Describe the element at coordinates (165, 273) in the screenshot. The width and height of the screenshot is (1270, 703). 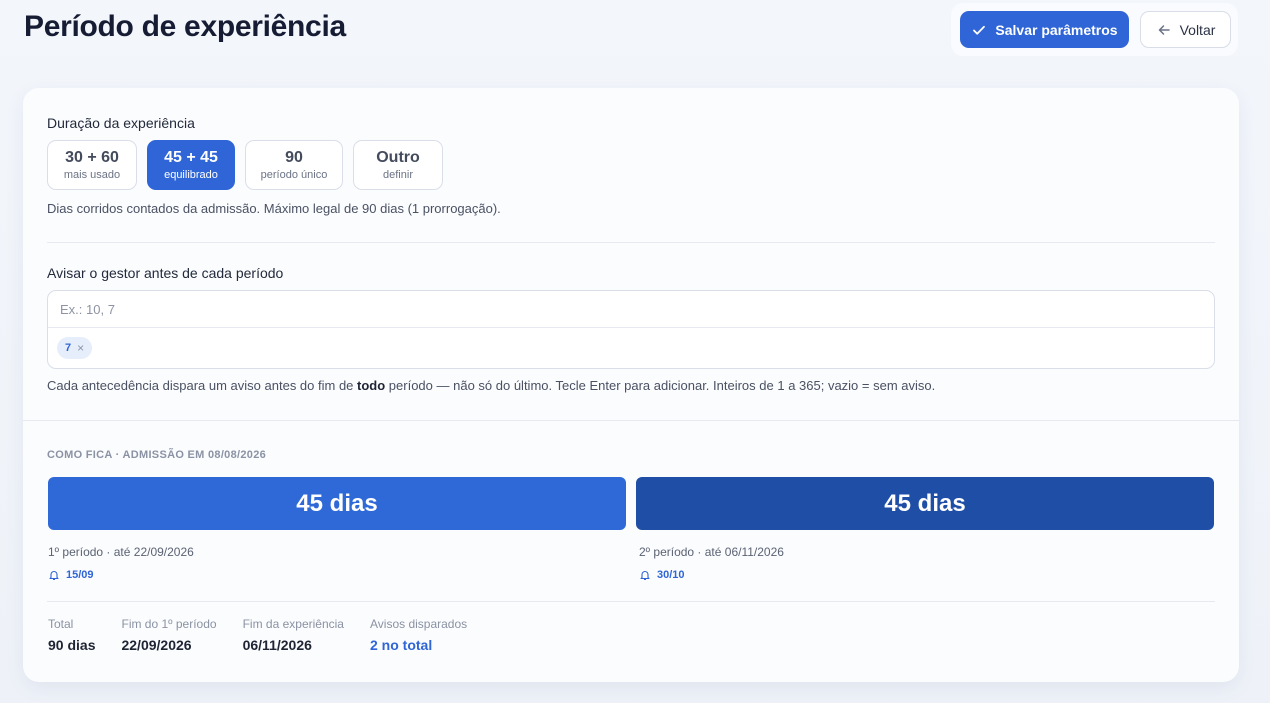
I see `notify-label: Avisar o gestor antes de cada período` at that location.